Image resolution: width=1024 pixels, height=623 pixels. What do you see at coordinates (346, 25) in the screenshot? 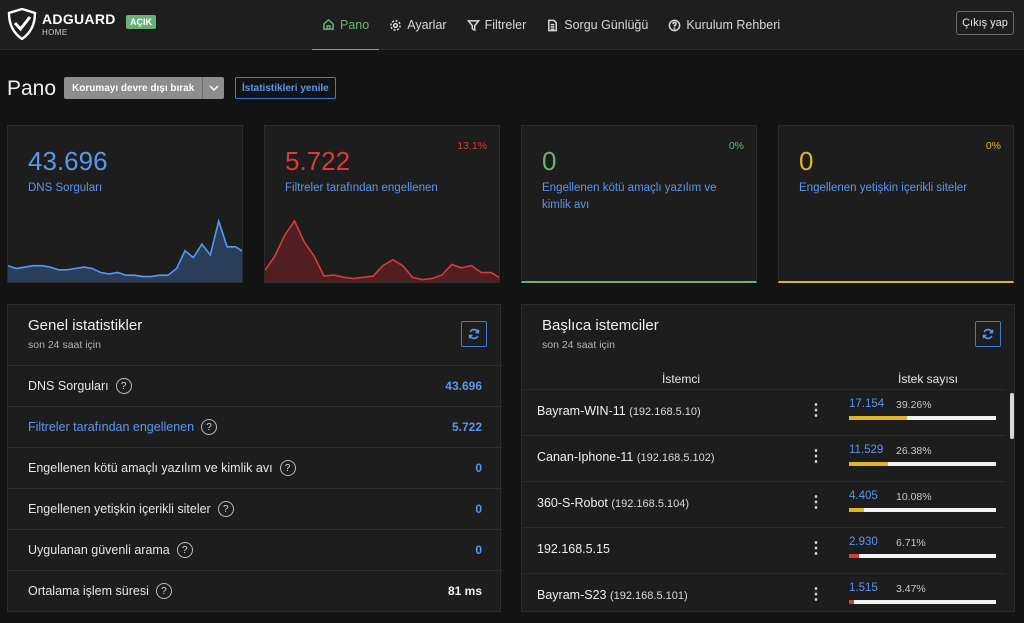
I see `nav-pano: Pano` at bounding box center [346, 25].